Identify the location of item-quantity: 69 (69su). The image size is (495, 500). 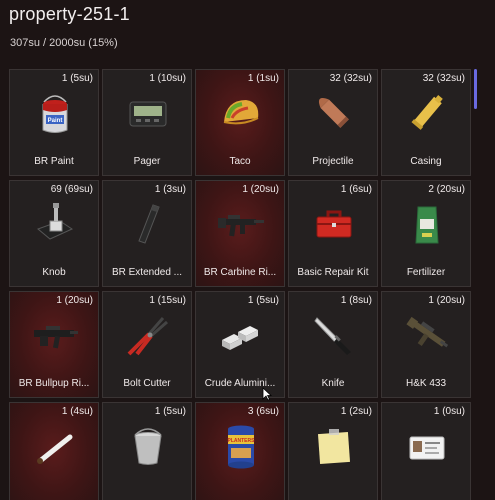
(71, 189).